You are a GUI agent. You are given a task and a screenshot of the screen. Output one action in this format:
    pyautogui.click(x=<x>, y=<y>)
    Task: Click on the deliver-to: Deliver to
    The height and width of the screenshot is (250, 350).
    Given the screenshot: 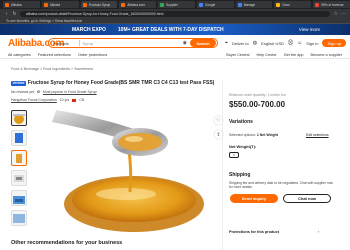 What is the action you would take?
    pyautogui.click(x=240, y=43)
    